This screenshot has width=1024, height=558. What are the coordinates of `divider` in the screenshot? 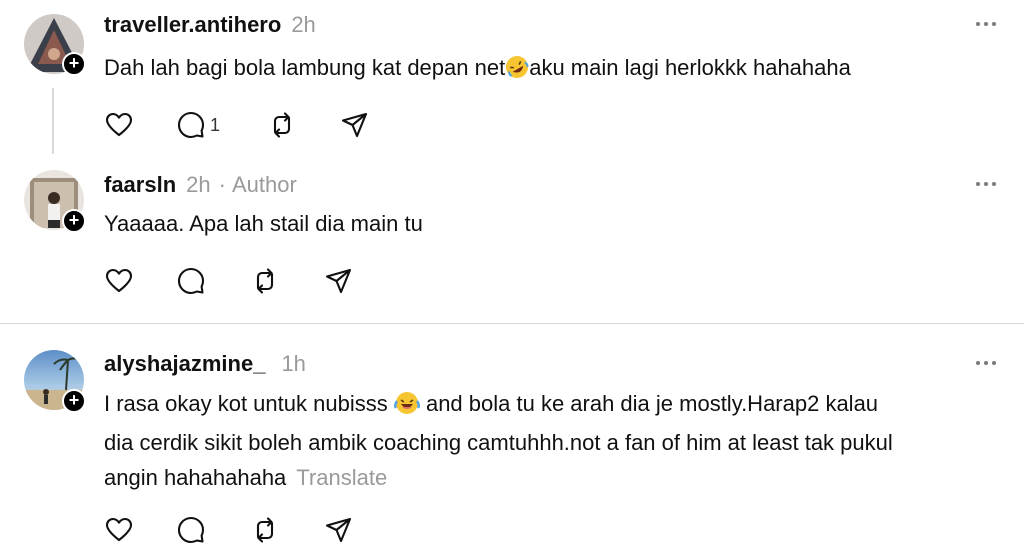 It's located at (512, 323).